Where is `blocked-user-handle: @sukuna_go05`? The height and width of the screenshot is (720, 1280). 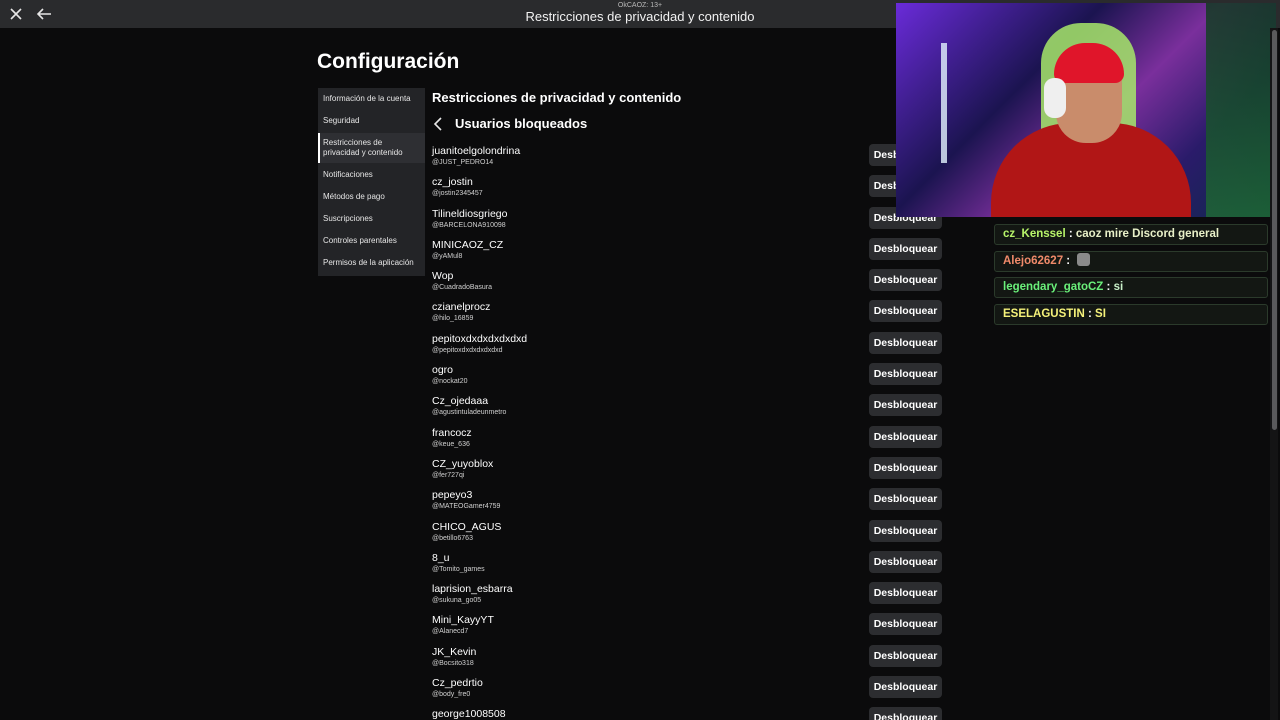 blocked-user-handle: @sukuna_go05 is located at coordinates (457, 601).